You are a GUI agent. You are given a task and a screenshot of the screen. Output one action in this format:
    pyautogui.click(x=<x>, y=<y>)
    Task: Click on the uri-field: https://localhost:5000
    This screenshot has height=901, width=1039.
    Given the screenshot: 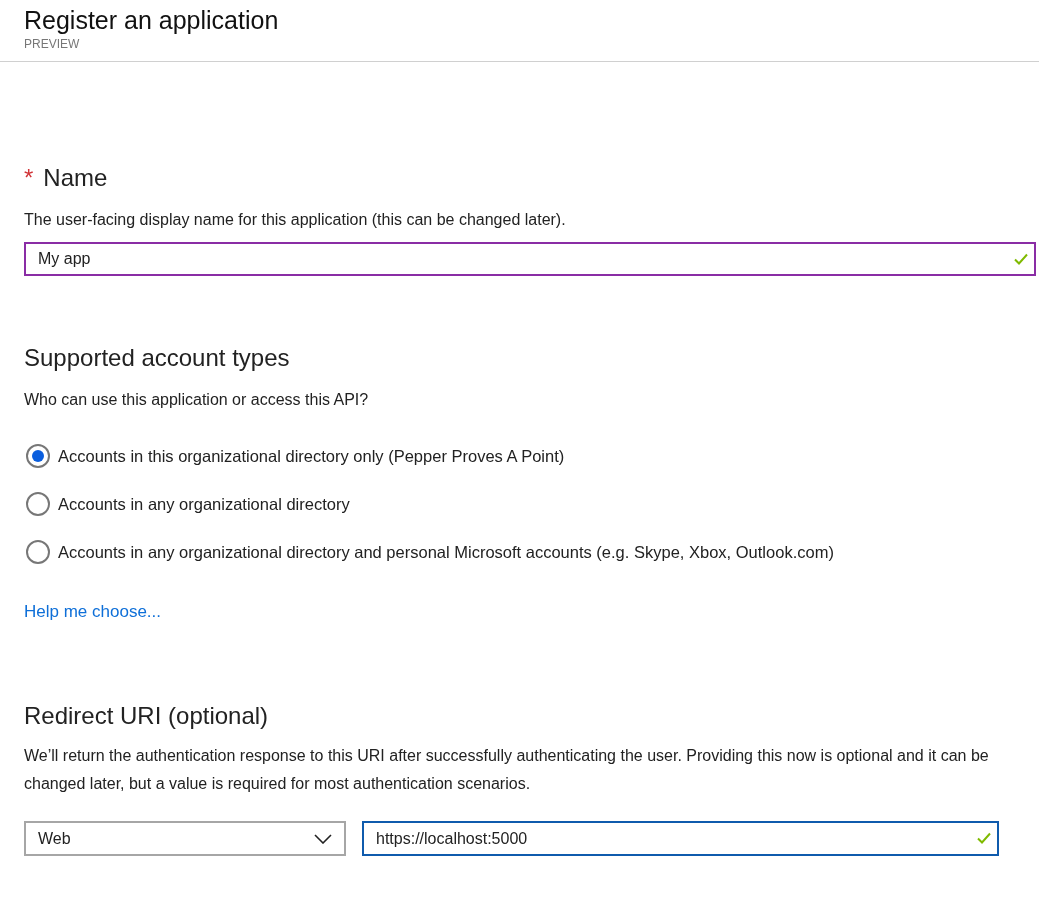 What is the action you would take?
    pyautogui.click(x=680, y=838)
    